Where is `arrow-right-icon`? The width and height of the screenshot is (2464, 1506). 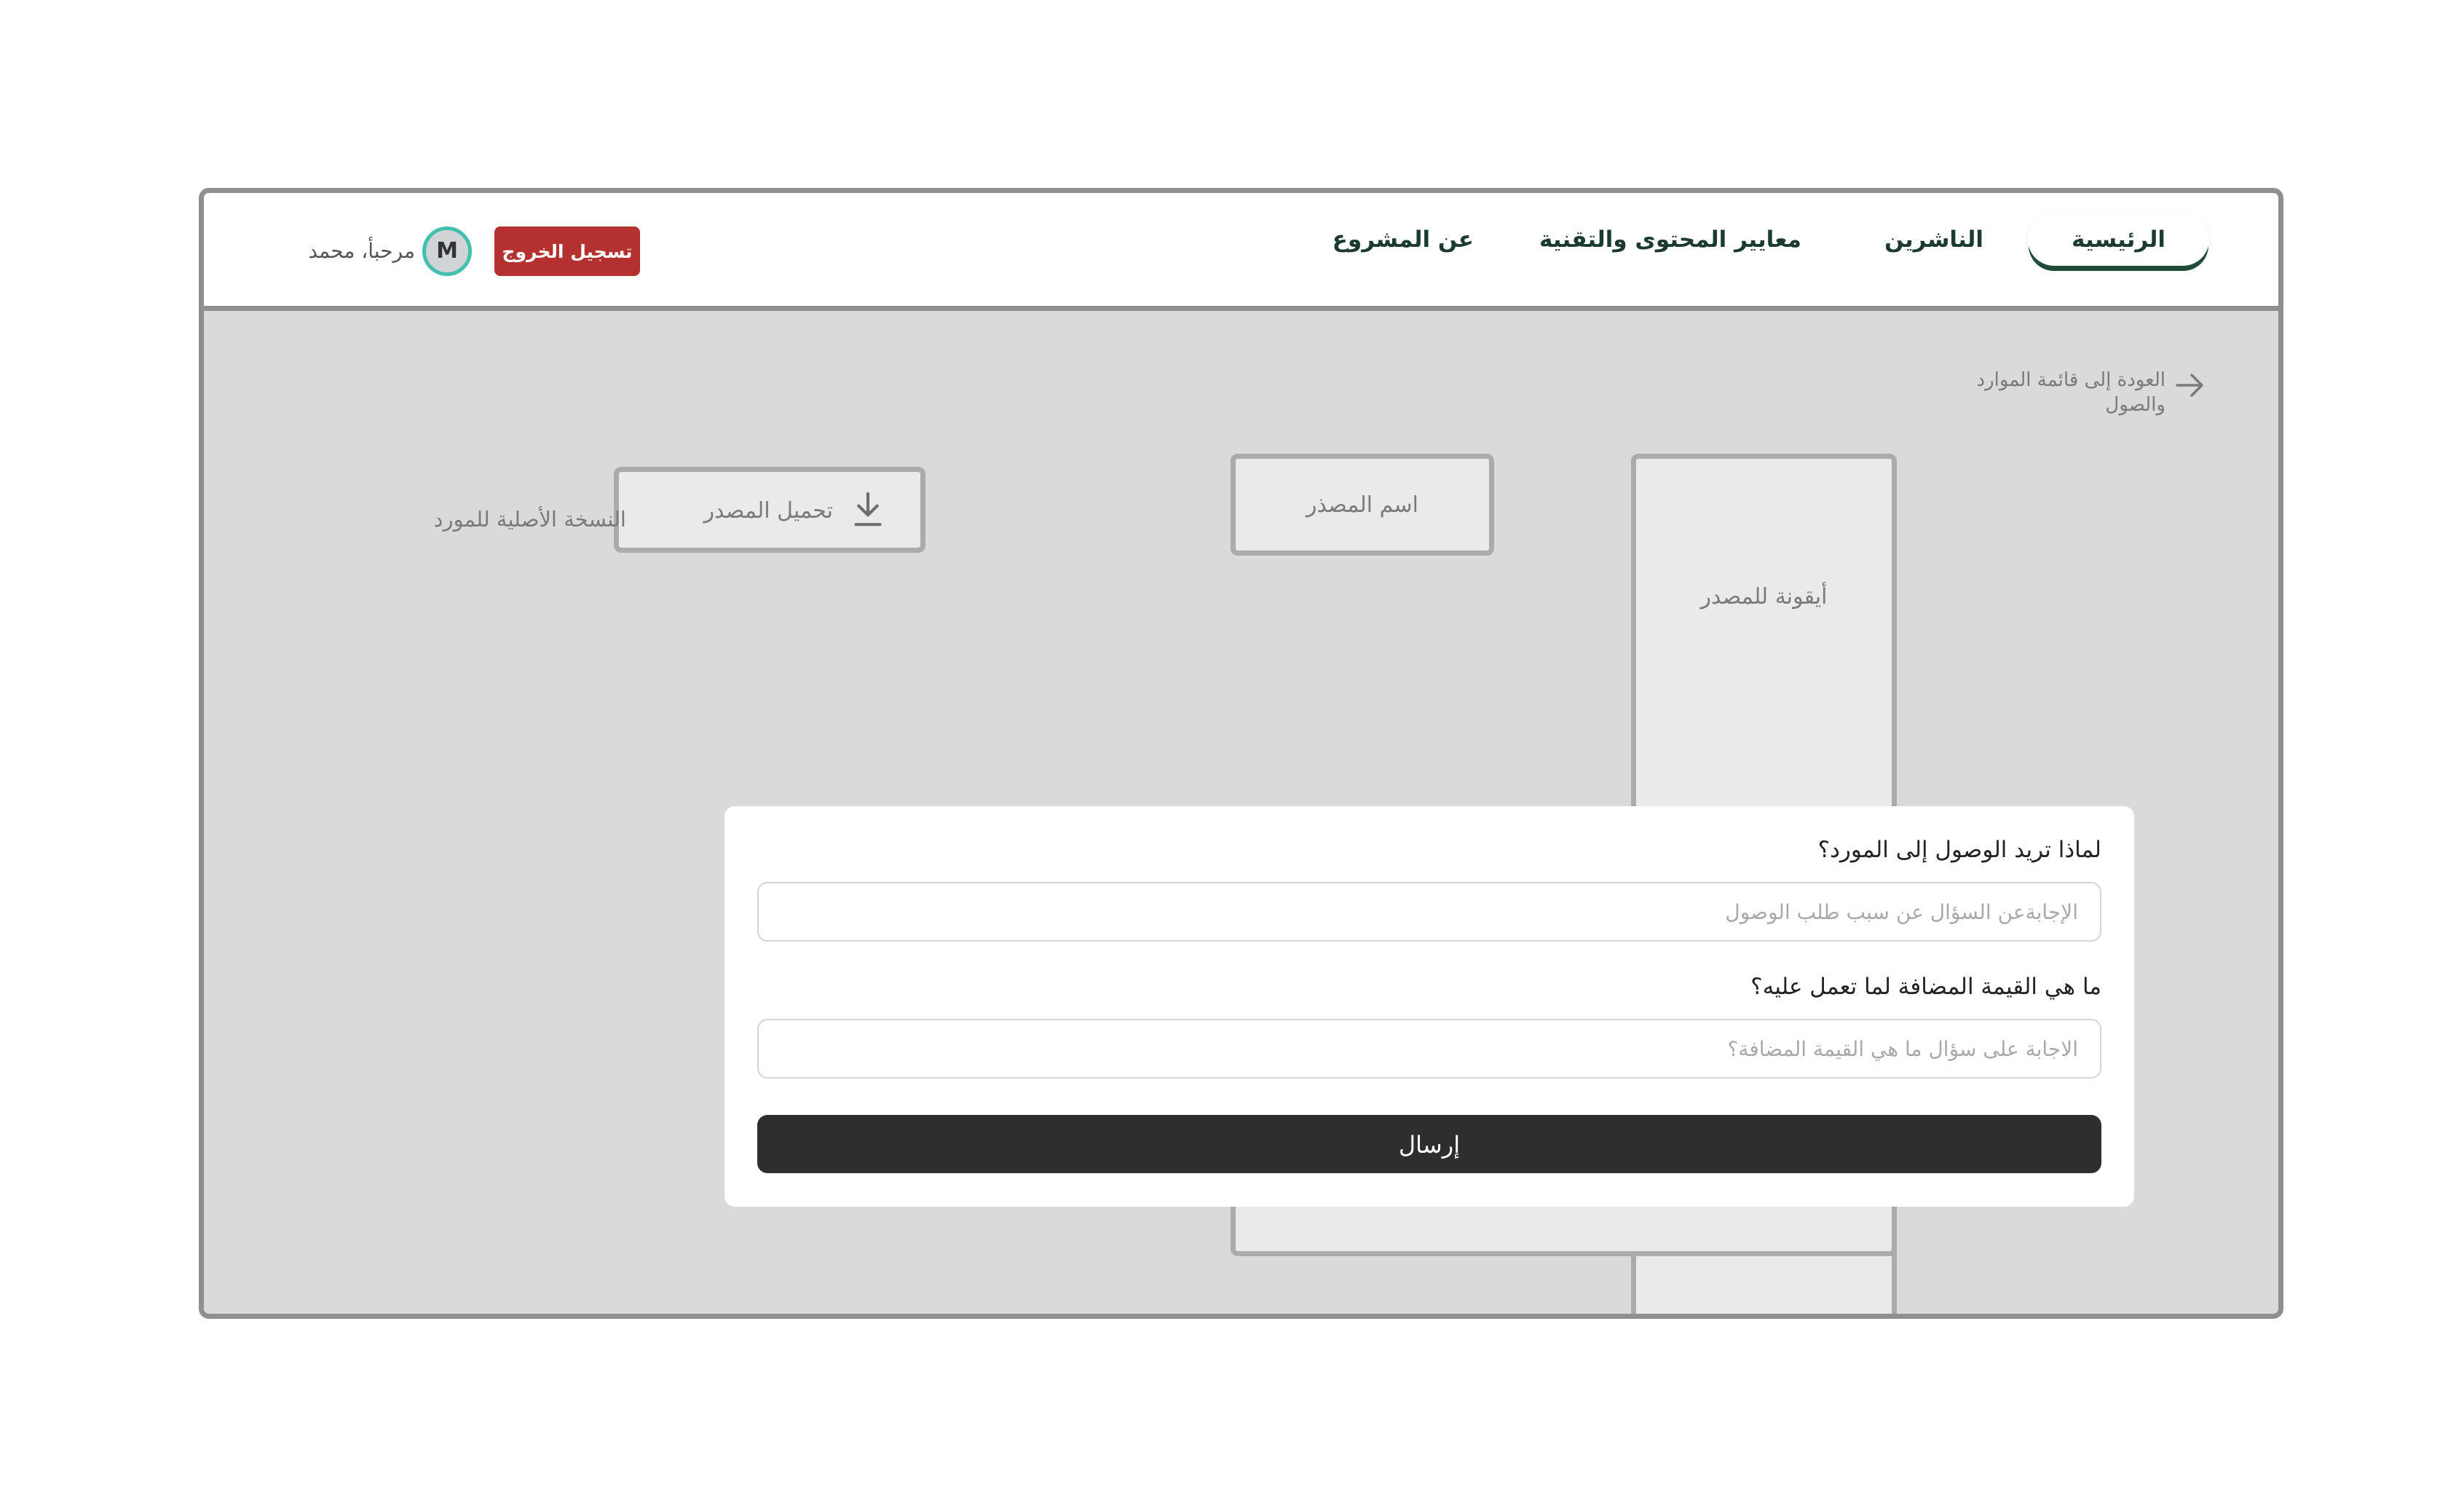 arrow-right-icon is located at coordinates (2190, 385).